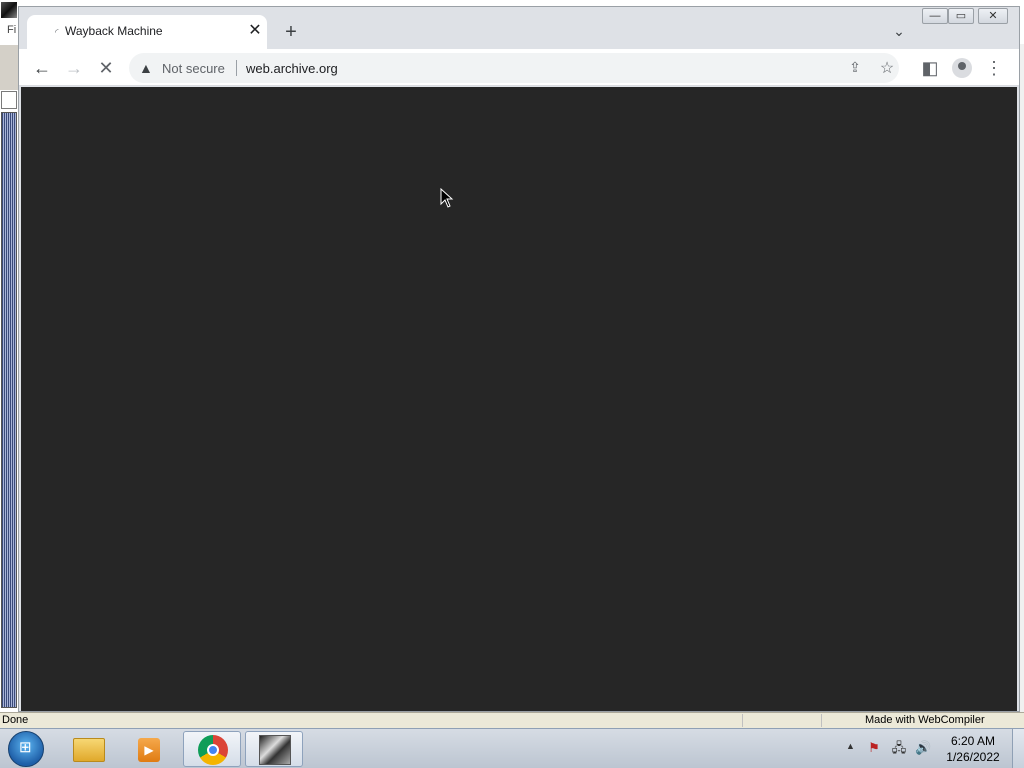  Describe the element at coordinates (519, 28) in the screenshot. I see `tab-strip: ◜ Wayback Machine ✕ + ⌄ — ▭ ✕` at that location.